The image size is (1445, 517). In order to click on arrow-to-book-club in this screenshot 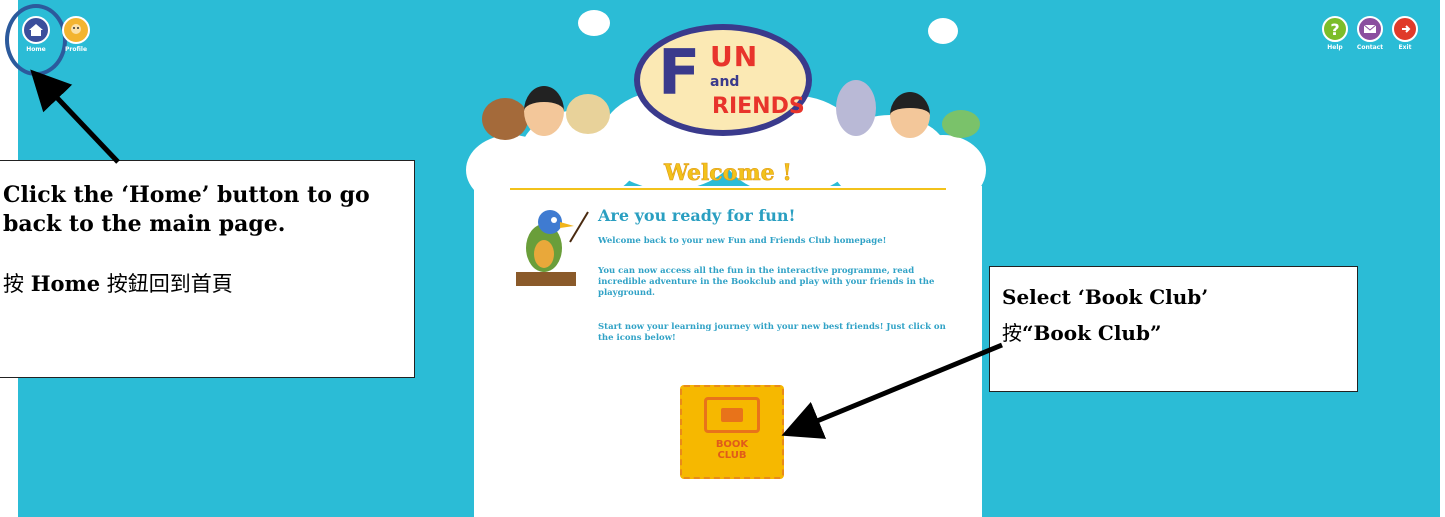, I will do `click(892, 390)`.